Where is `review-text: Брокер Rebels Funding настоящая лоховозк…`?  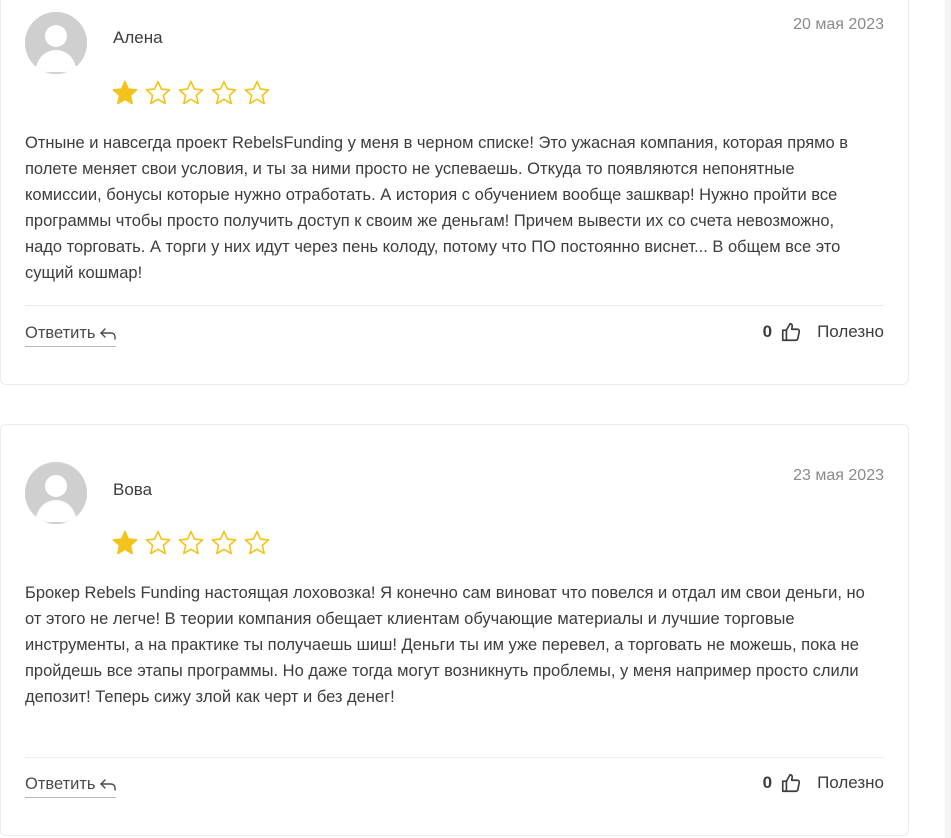
review-text: Брокер Rebels Funding настоящая лоховозк… is located at coordinates (445, 645).